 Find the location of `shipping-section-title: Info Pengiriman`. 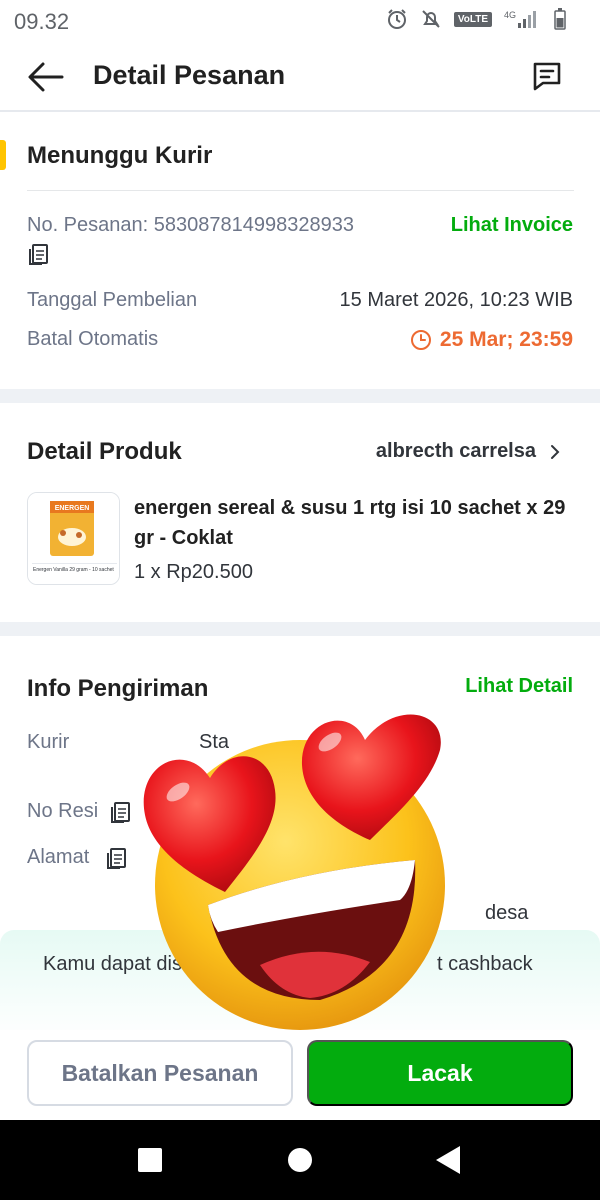

shipping-section-title: Info Pengiriman is located at coordinates (118, 688).